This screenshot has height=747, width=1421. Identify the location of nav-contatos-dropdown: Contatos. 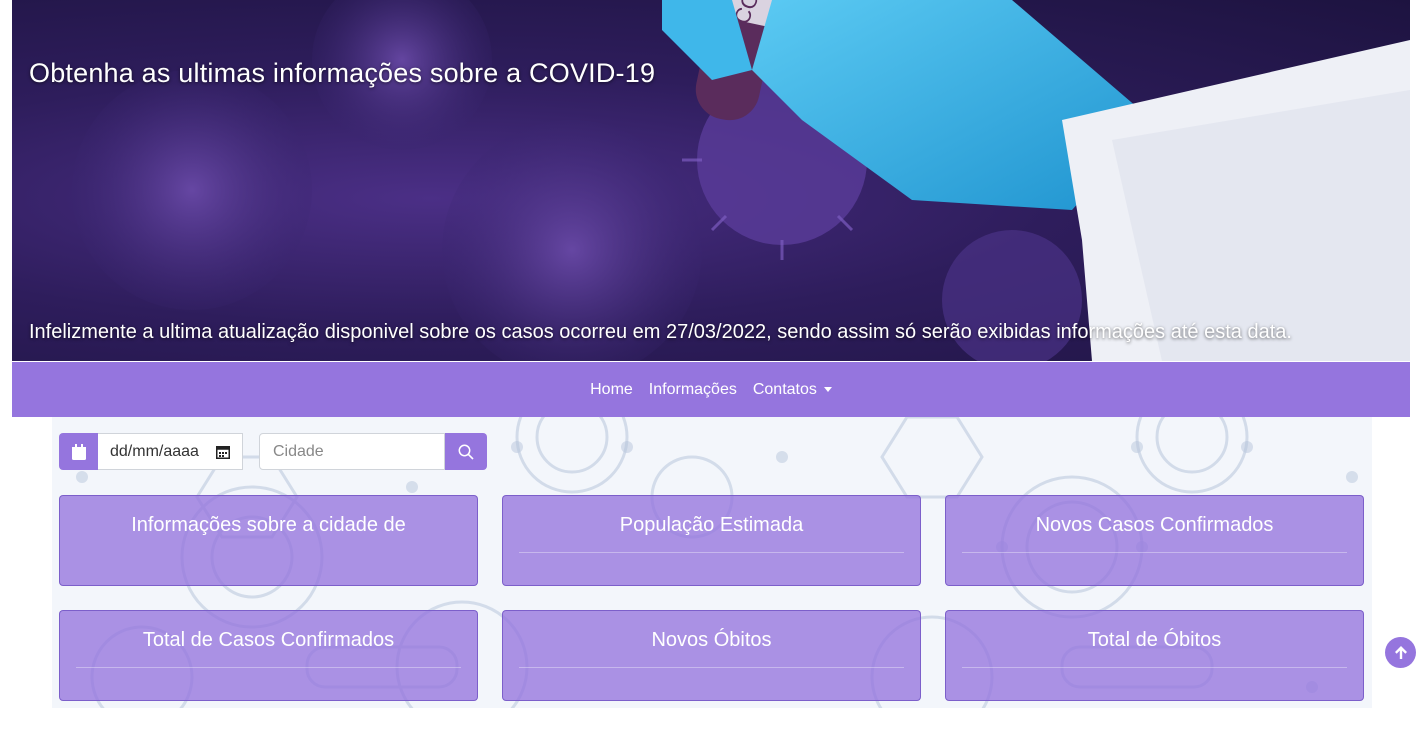
(792, 390).